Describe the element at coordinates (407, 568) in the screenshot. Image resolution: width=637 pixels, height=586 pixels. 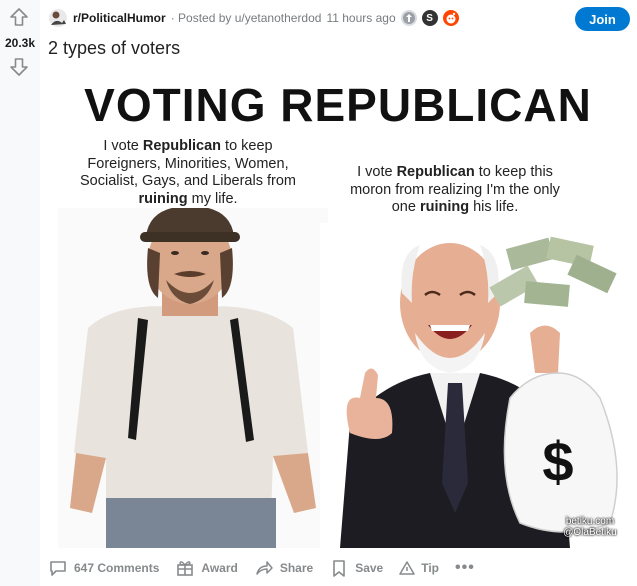
I see `tip-triangle-icon` at that location.